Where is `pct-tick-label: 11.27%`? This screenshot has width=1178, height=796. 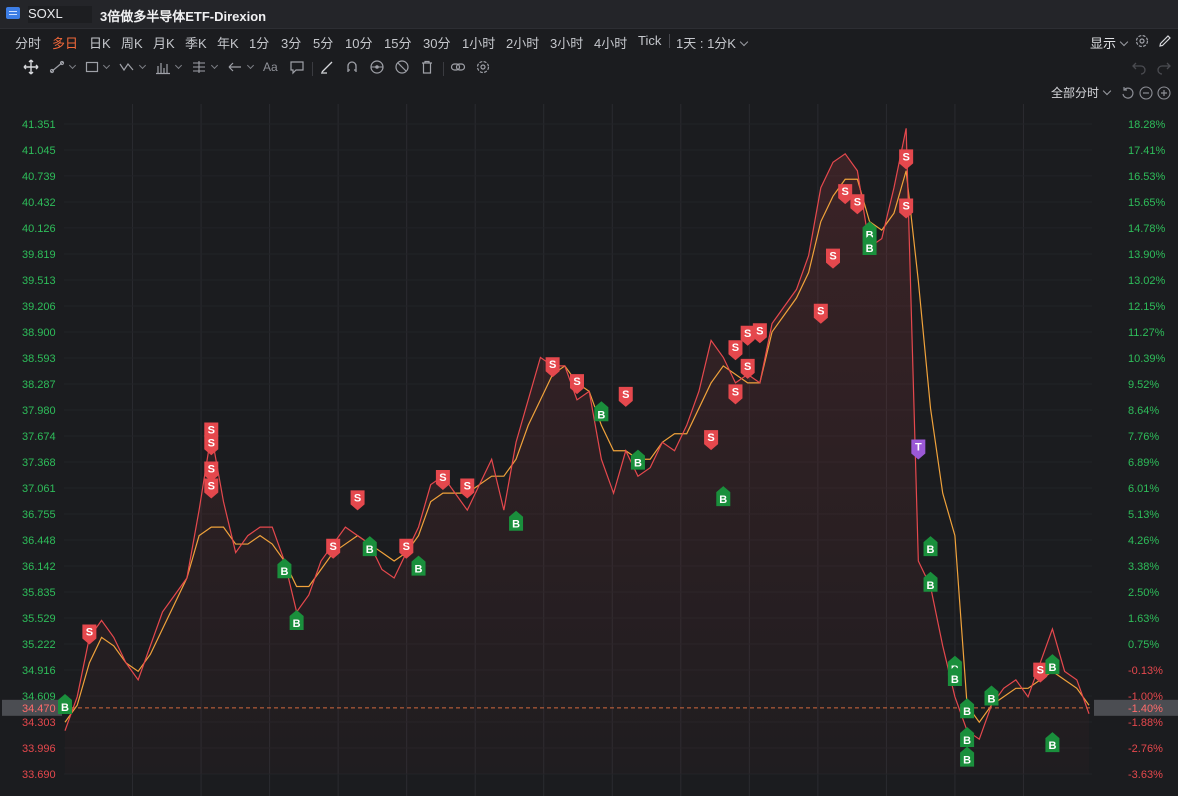
pct-tick-label: 11.27% is located at coordinates (1146, 333).